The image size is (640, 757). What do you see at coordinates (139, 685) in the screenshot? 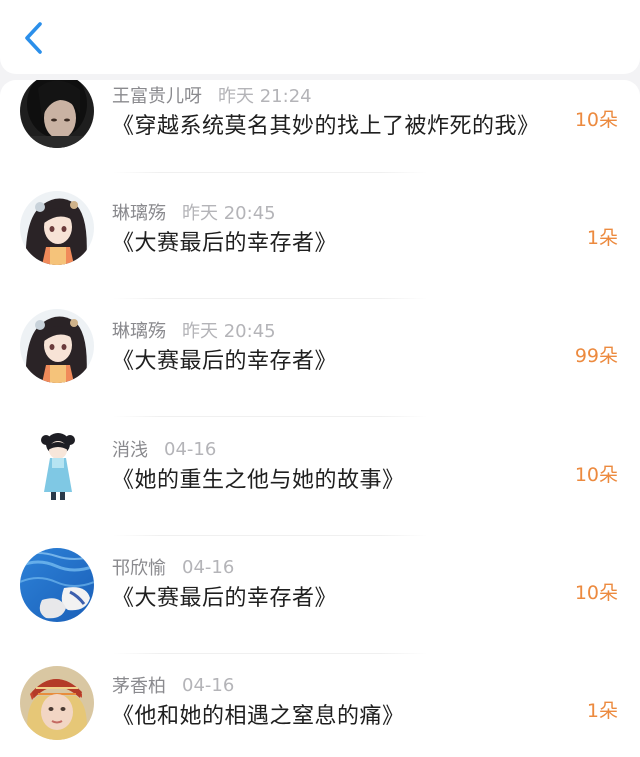
I see `sender-name: 茅香柏` at bounding box center [139, 685].